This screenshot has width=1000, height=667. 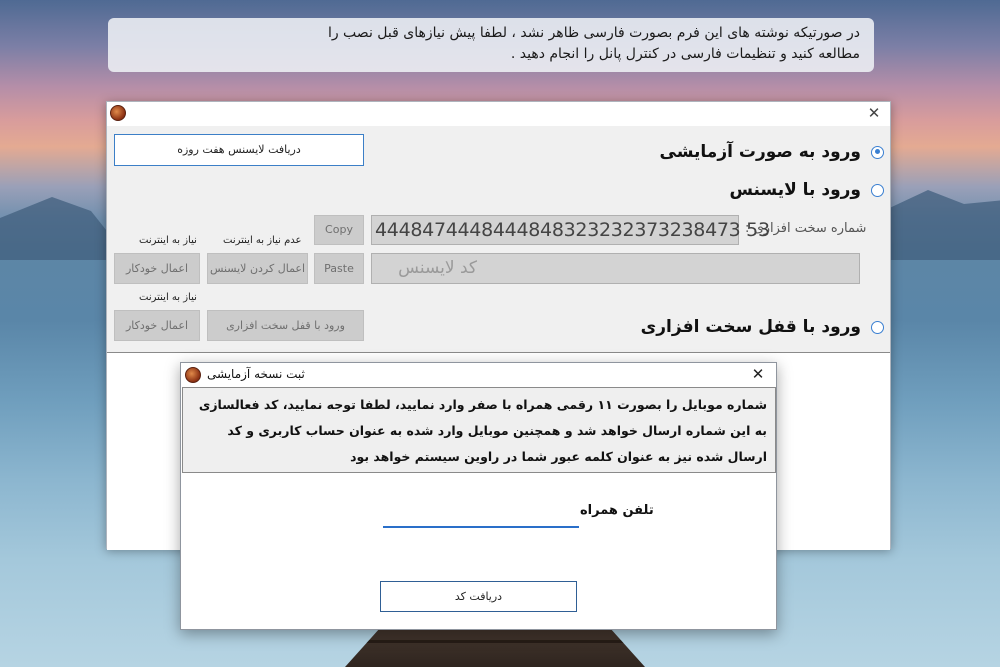 What do you see at coordinates (168, 297) in the screenshot?
I see `note-internet-needed-2: نیاز به اینترنت` at bounding box center [168, 297].